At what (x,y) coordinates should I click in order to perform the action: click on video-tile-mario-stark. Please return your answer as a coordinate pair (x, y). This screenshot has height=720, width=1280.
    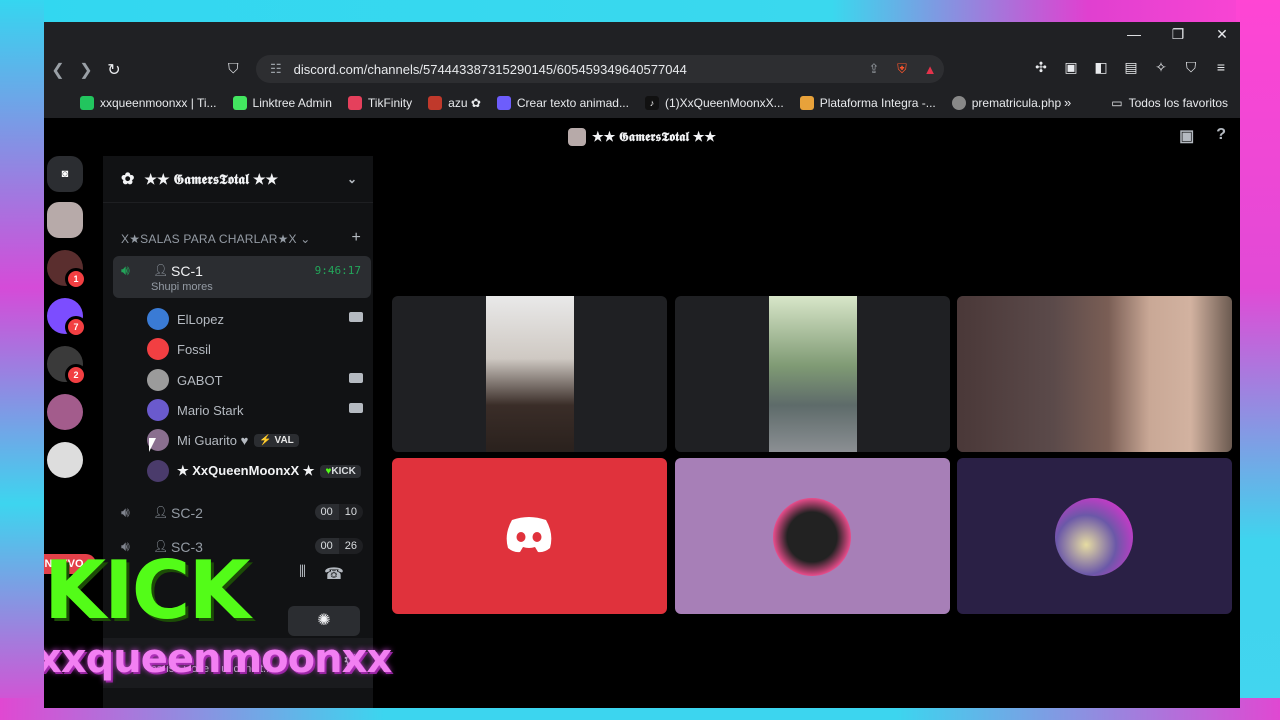
    Looking at the image, I should click on (1094, 374).